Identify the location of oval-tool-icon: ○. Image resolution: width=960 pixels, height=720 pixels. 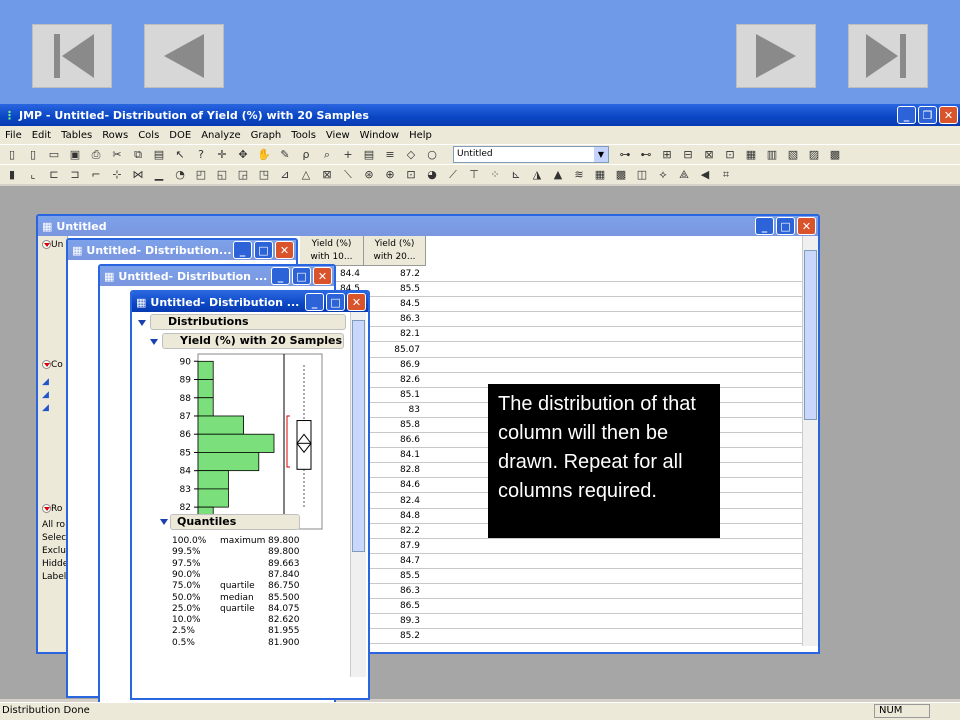
(432, 155).